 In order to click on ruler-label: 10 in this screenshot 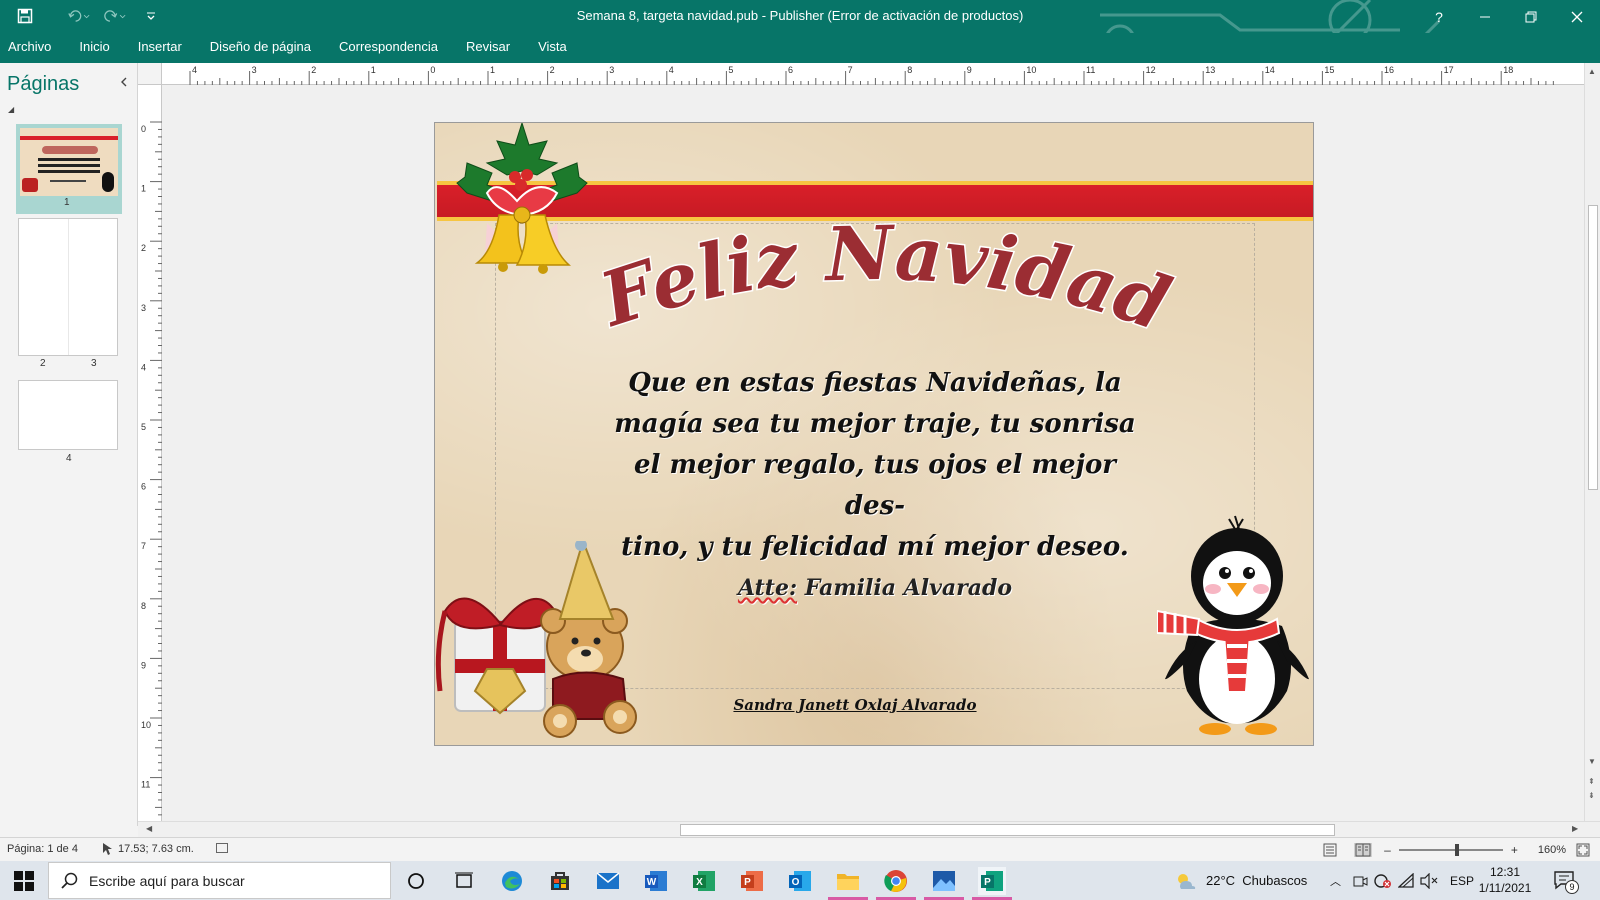, I will do `click(1031, 70)`.